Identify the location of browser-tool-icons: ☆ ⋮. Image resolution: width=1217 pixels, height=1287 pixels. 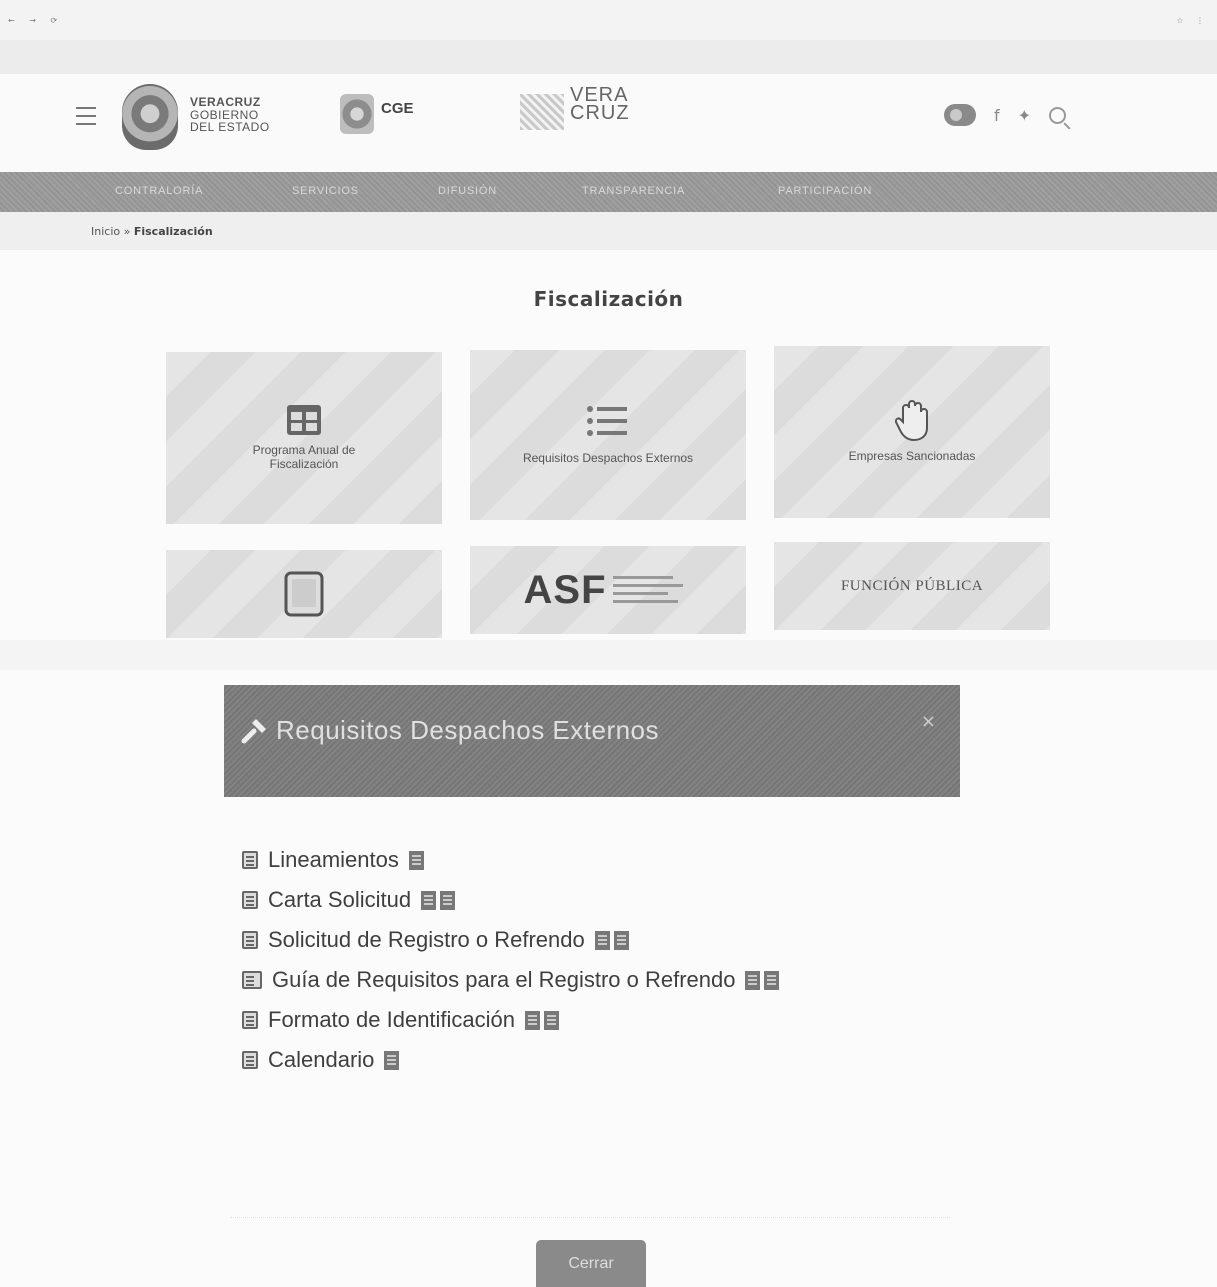
(1192, 20).